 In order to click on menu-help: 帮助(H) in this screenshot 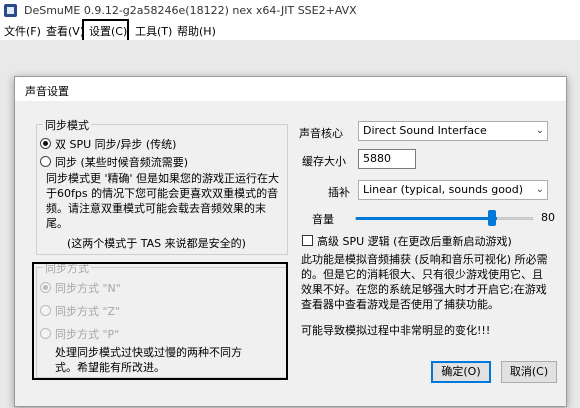, I will do `click(196, 32)`.